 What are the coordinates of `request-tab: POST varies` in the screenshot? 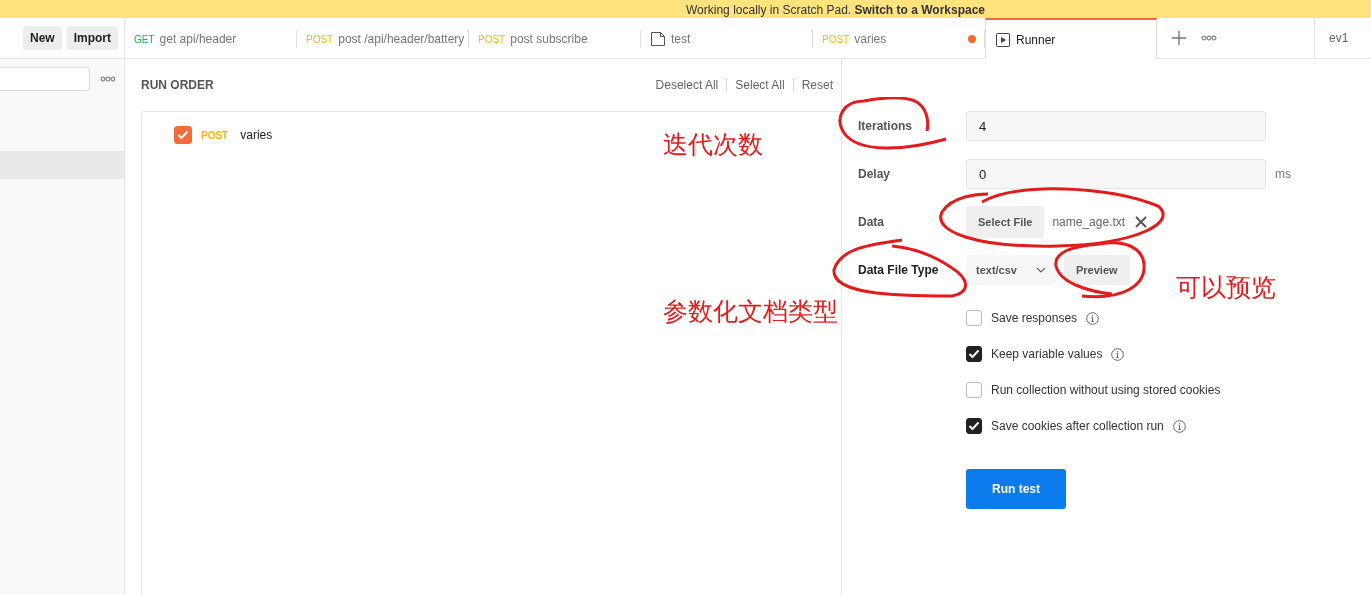 It's located at (899, 38).